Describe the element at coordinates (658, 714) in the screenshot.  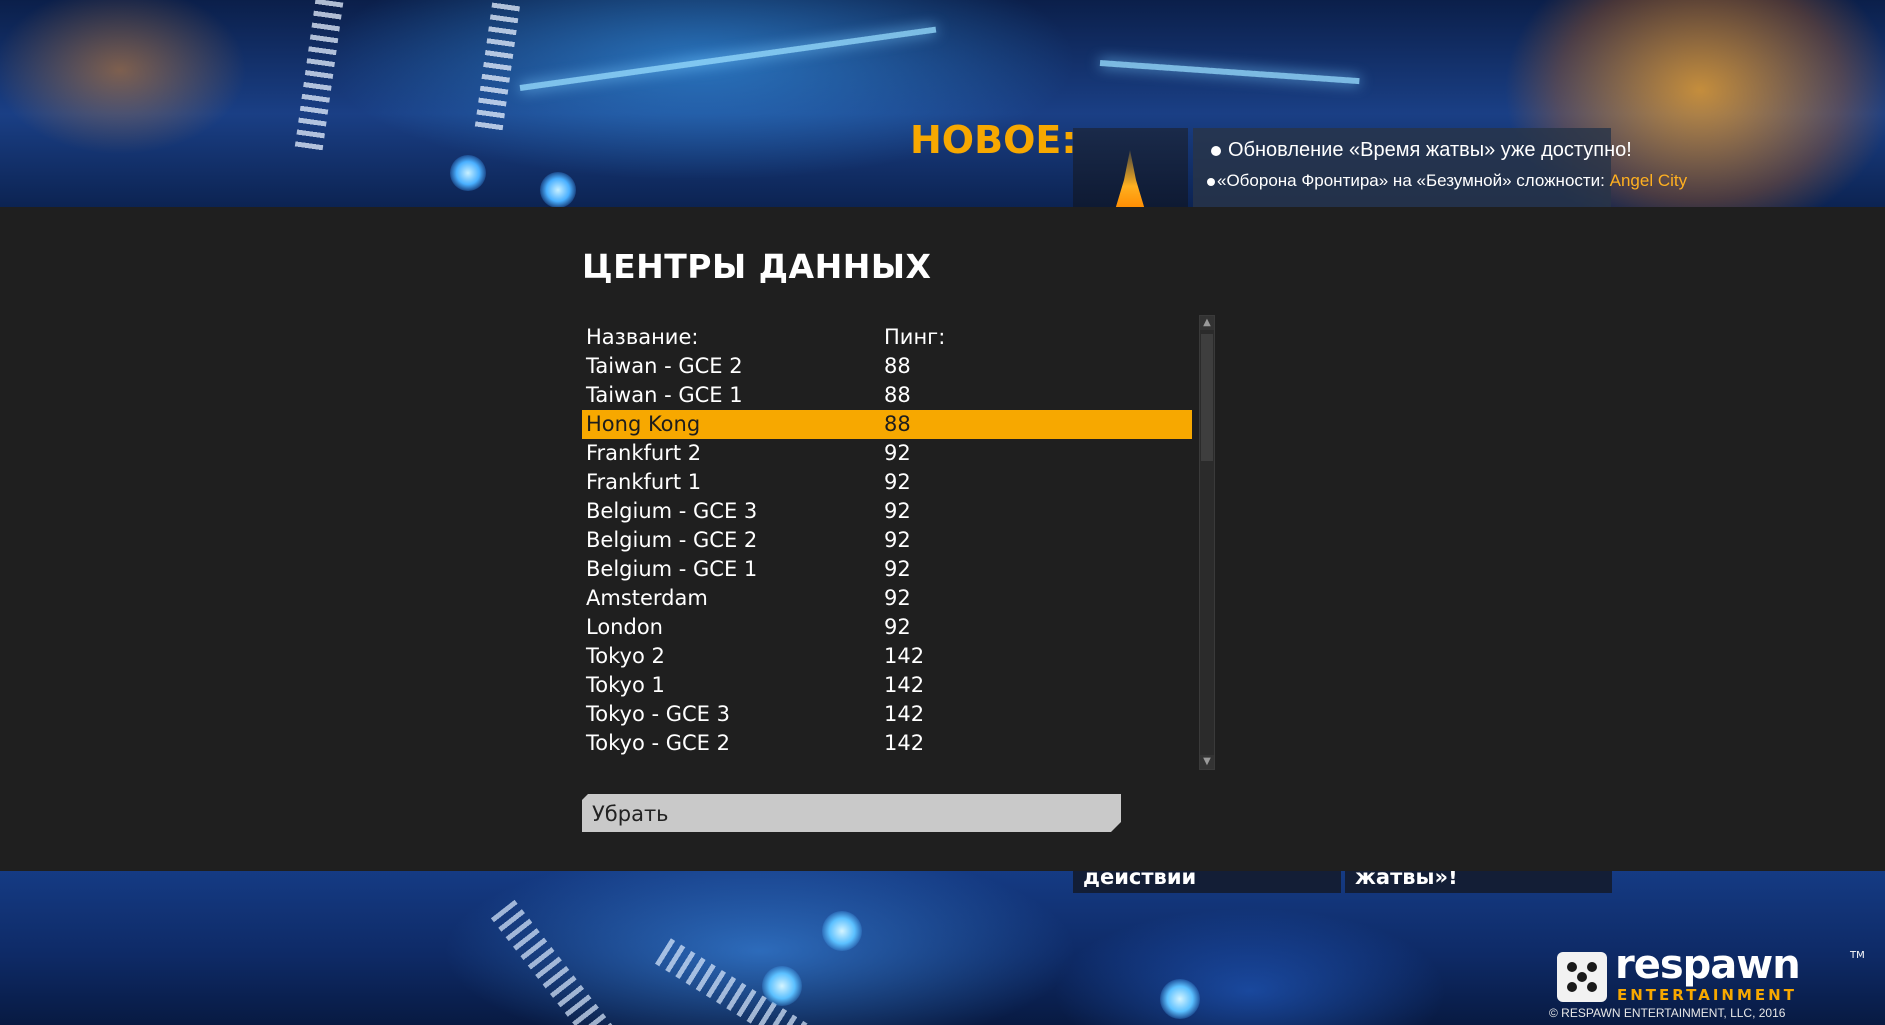
I see `datacenter-name: Tokyo - GCE 3` at that location.